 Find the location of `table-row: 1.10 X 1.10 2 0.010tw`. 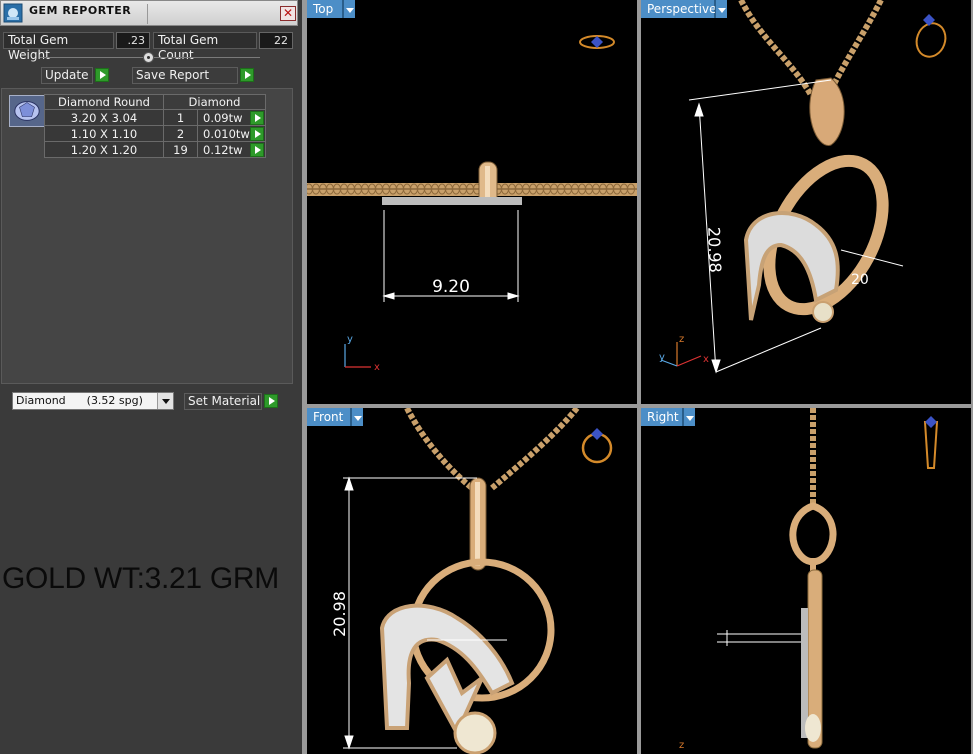

table-row: 1.10 X 1.10 2 0.010tw is located at coordinates (155, 133).